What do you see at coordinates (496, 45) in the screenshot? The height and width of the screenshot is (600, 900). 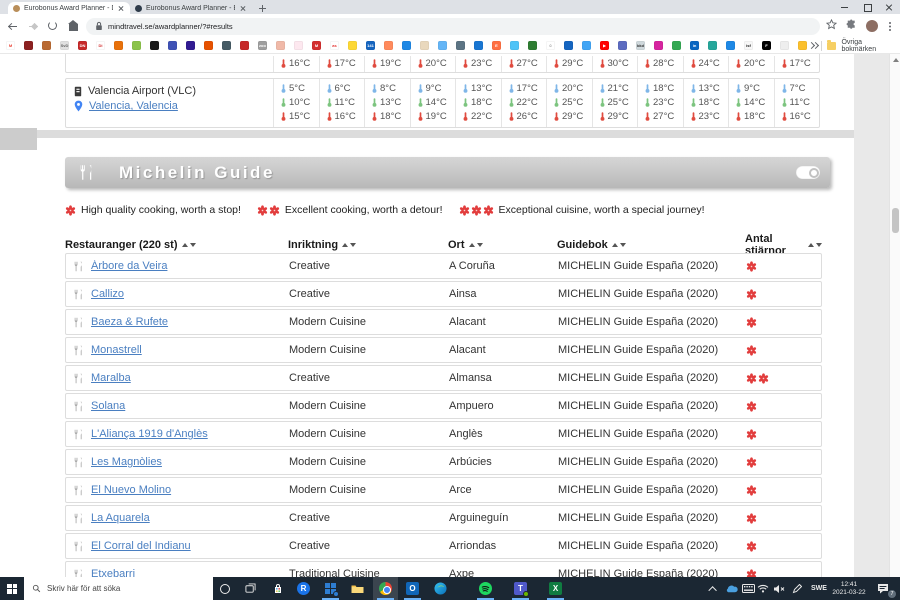 I see `bookmark-favicon: E` at bounding box center [496, 45].